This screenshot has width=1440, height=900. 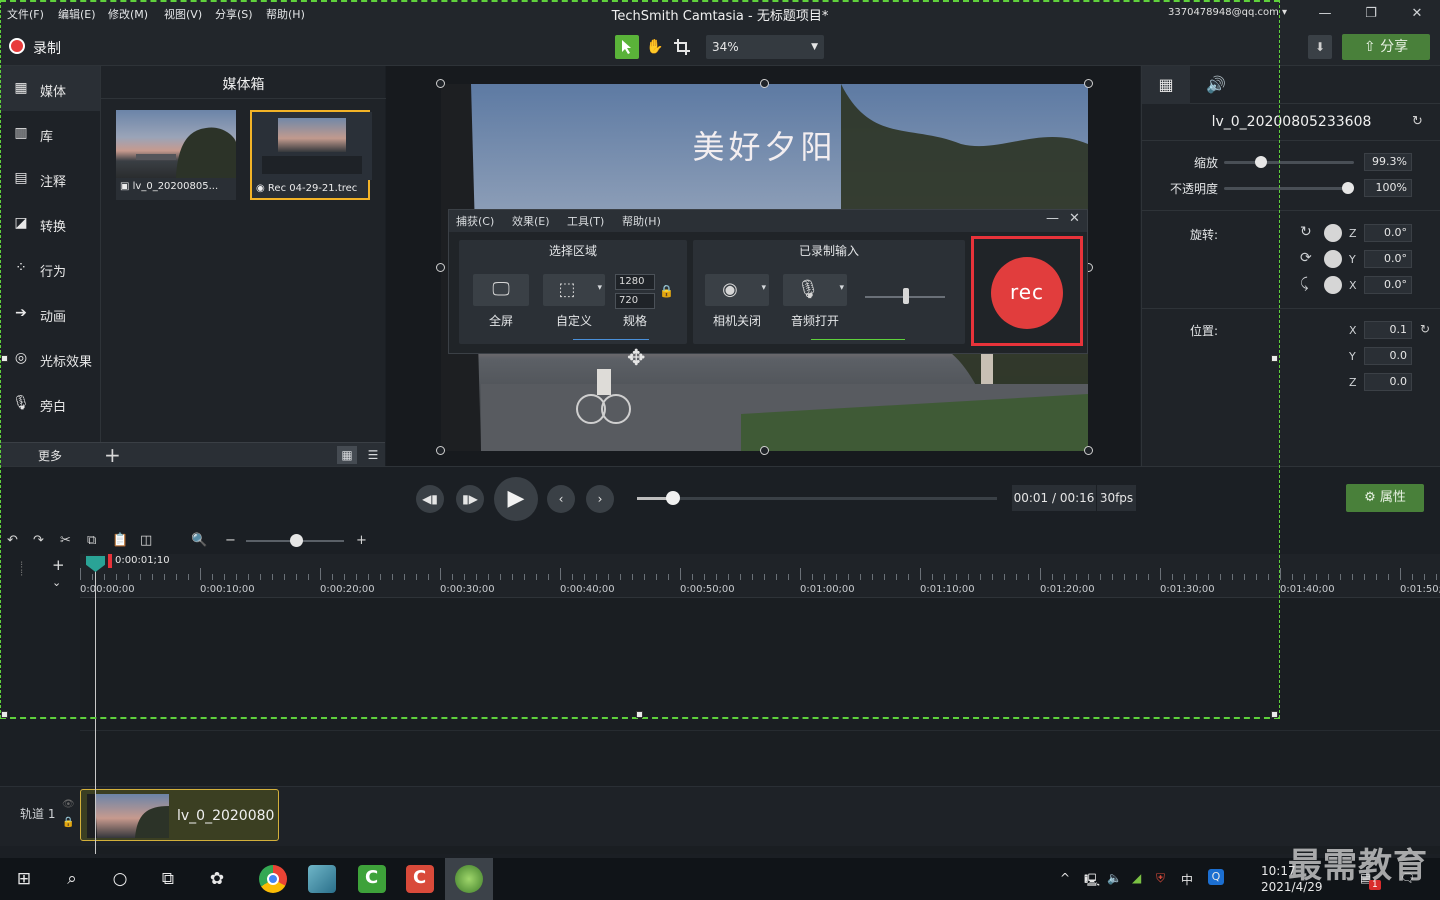 I want to click on security-shield-icon: ⛨, so click(x=1160, y=878).